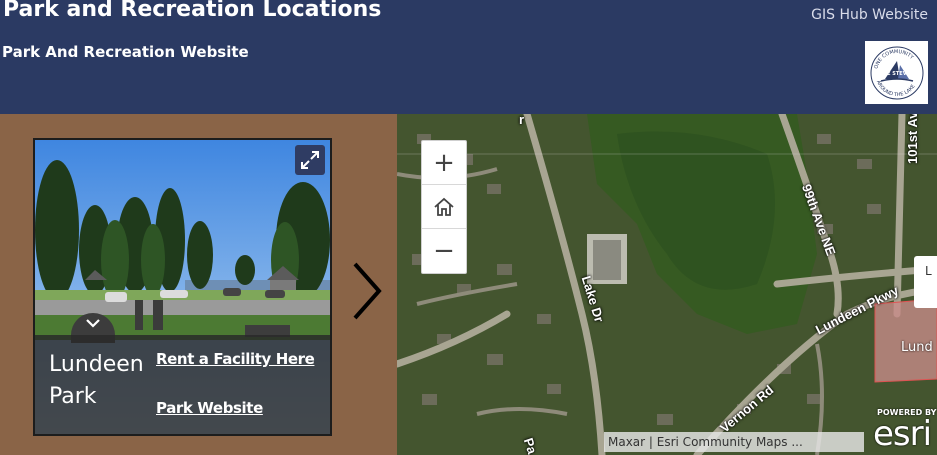  I want to click on park-name: Lundeen Park, so click(96, 380).